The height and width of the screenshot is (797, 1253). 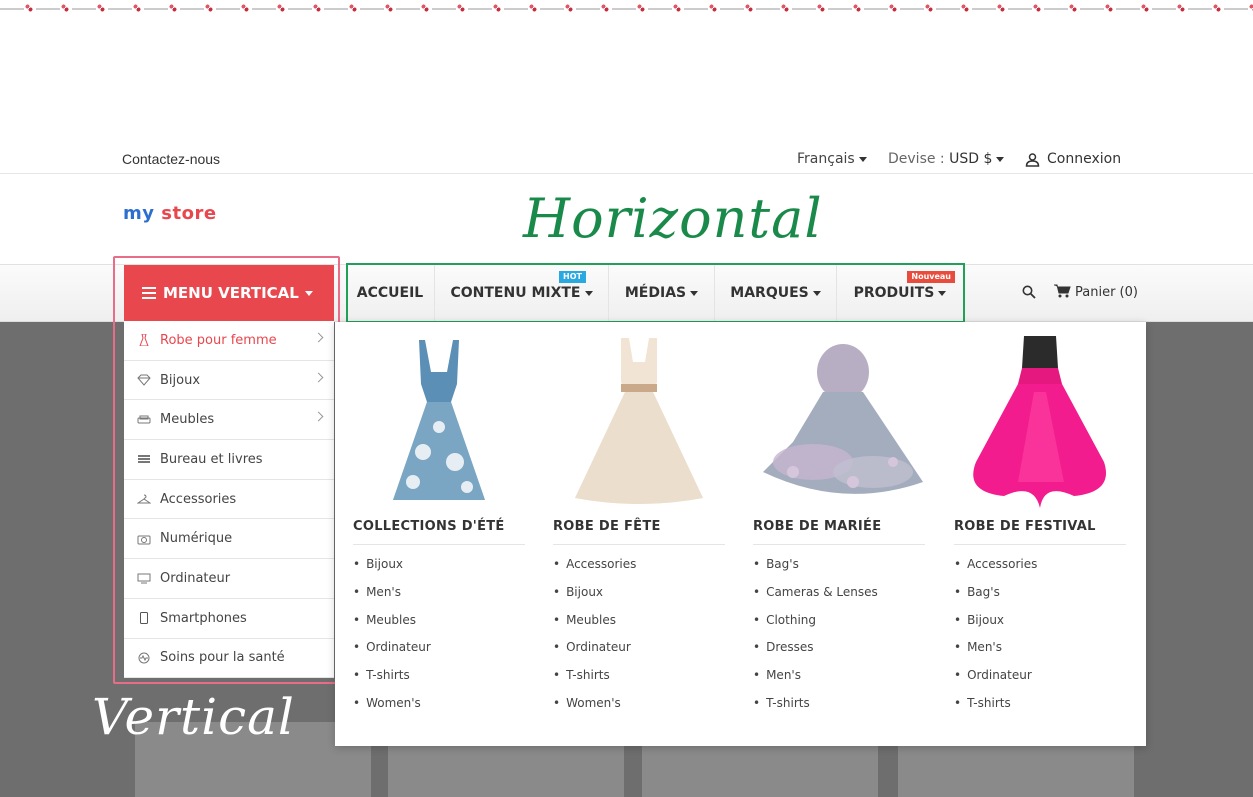 I want to click on vertical-label: Vertical, so click(x=193, y=717).